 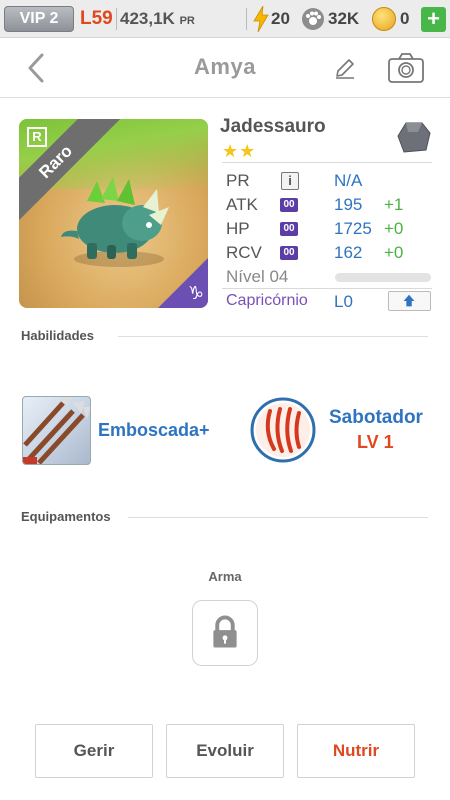 What do you see at coordinates (195, 293) in the screenshot?
I see `zodiac-capricorn-icon: ♑` at bounding box center [195, 293].